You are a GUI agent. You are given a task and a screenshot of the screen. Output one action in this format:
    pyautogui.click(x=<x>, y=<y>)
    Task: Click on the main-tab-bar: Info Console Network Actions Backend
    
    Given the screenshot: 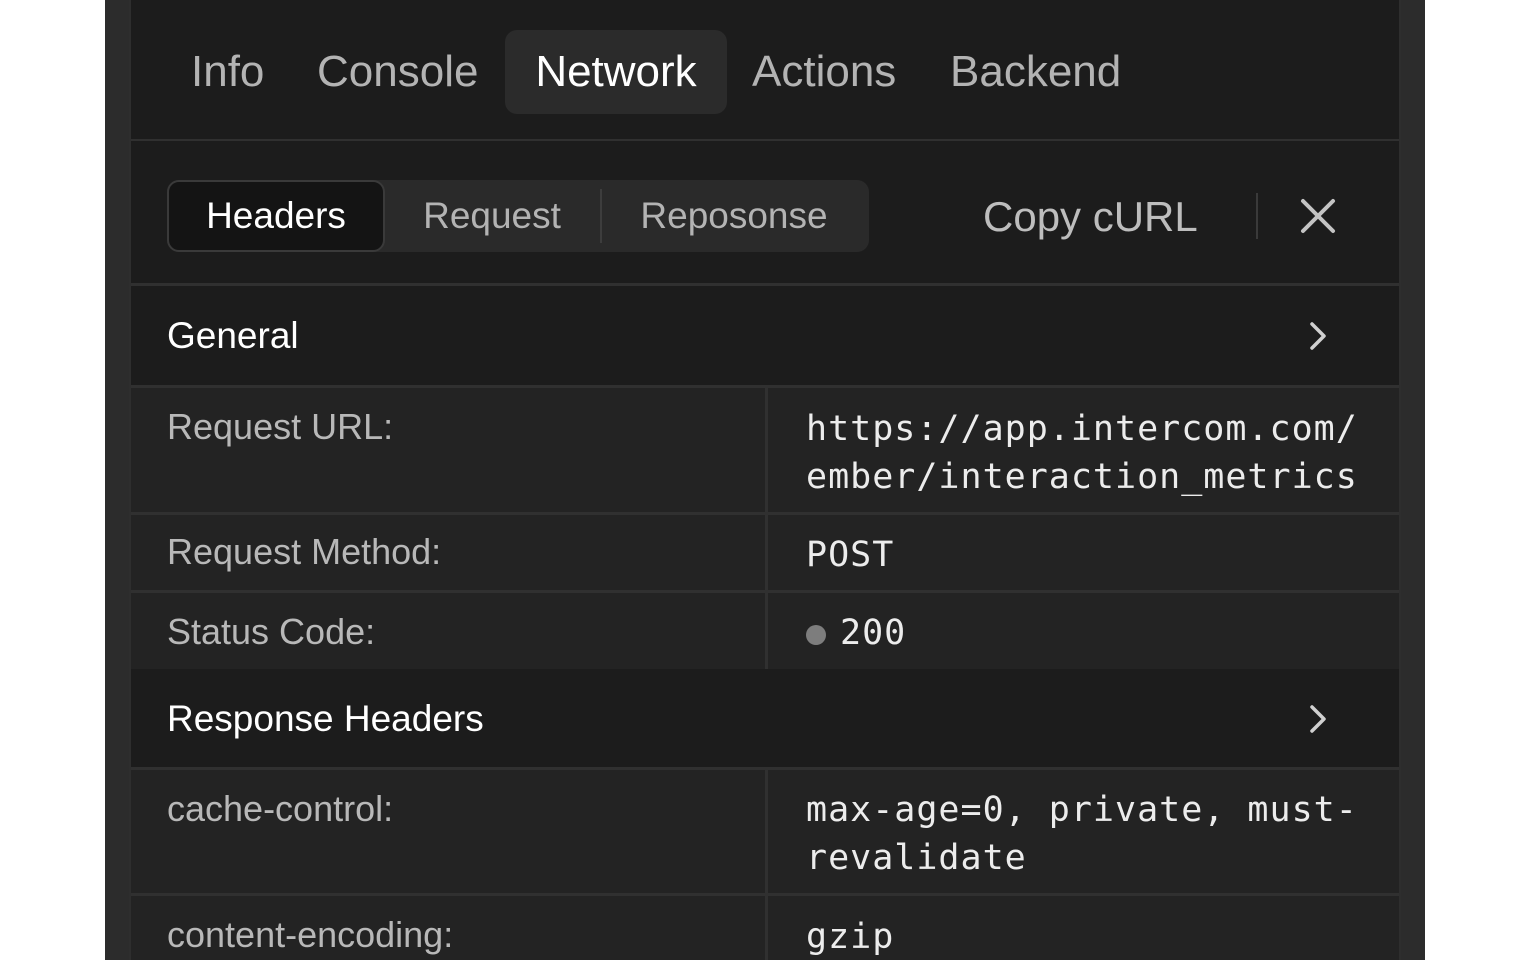 What is the action you would take?
    pyautogui.click(x=765, y=70)
    